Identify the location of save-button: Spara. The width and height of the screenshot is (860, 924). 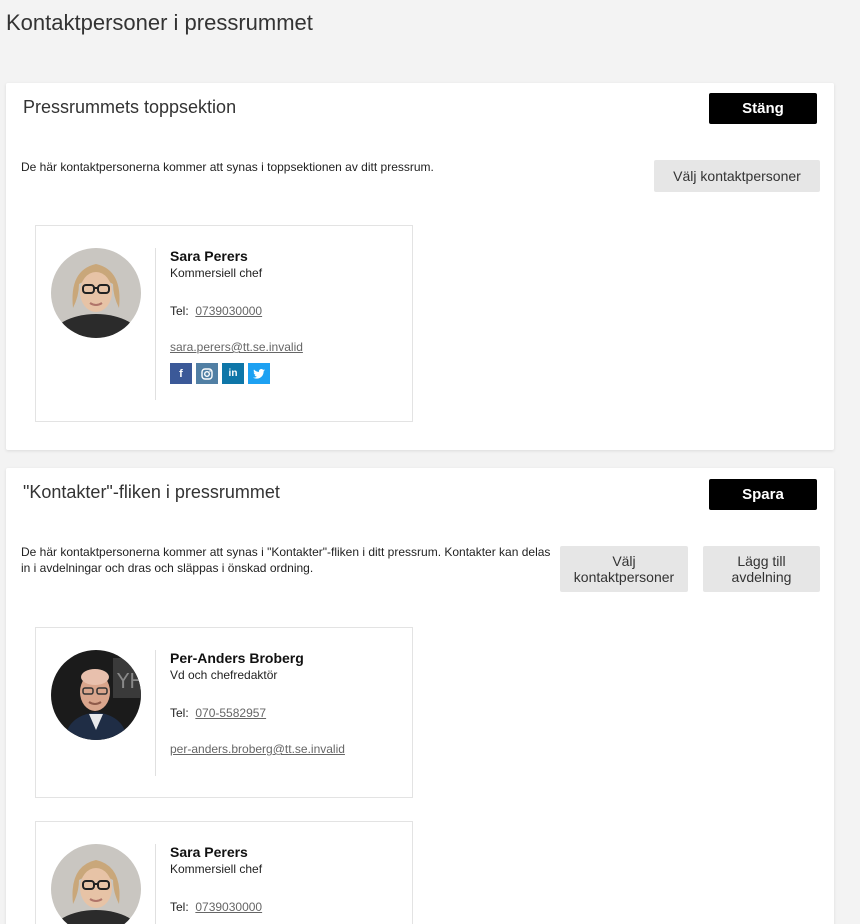
(763, 494).